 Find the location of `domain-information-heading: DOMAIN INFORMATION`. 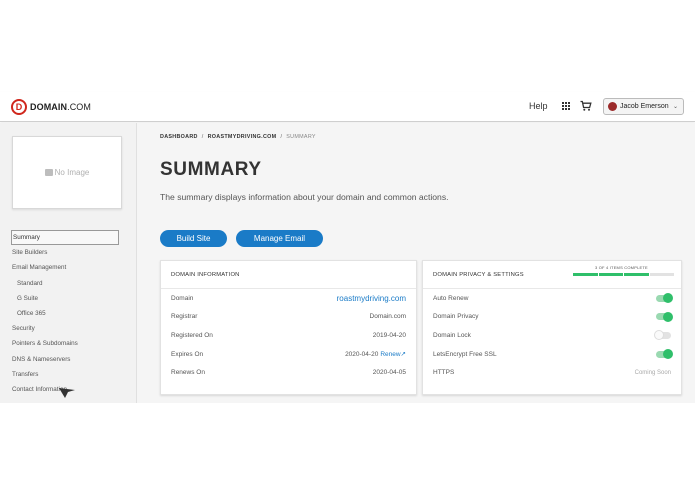

domain-information-heading: DOMAIN INFORMATION is located at coordinates (288, 275).